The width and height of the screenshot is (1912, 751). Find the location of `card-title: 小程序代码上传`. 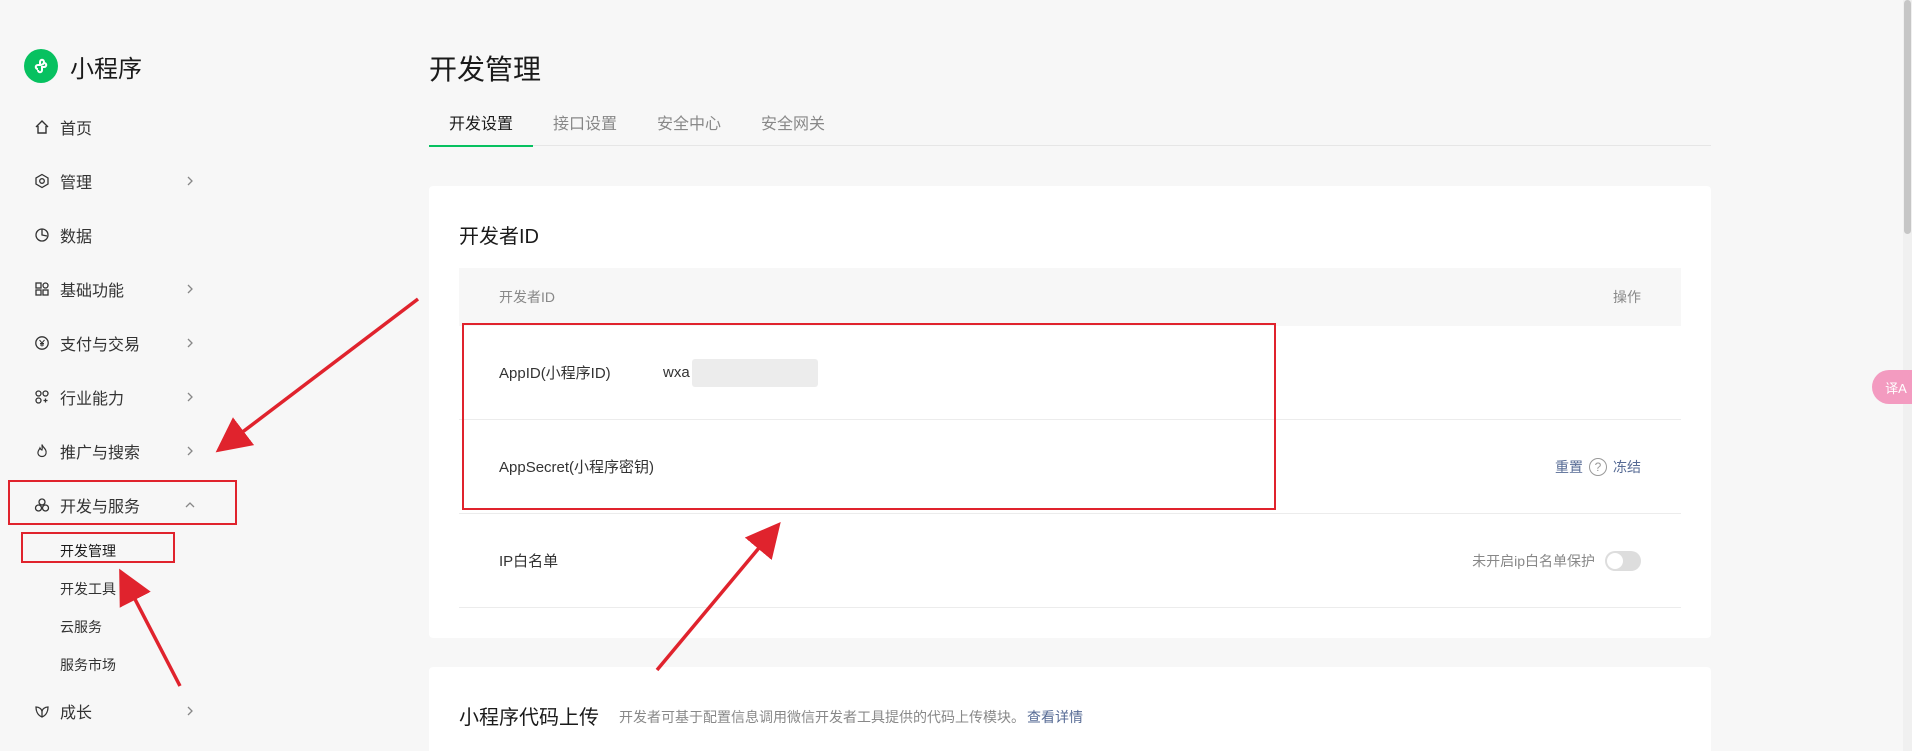

card-title: 小程序代码上传 is located at coordinates (529, 718).